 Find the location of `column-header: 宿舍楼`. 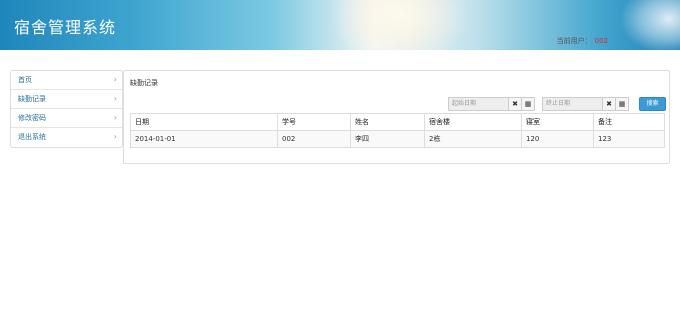

column-header: 宿舍楼 is located at coordinates (473, 122).